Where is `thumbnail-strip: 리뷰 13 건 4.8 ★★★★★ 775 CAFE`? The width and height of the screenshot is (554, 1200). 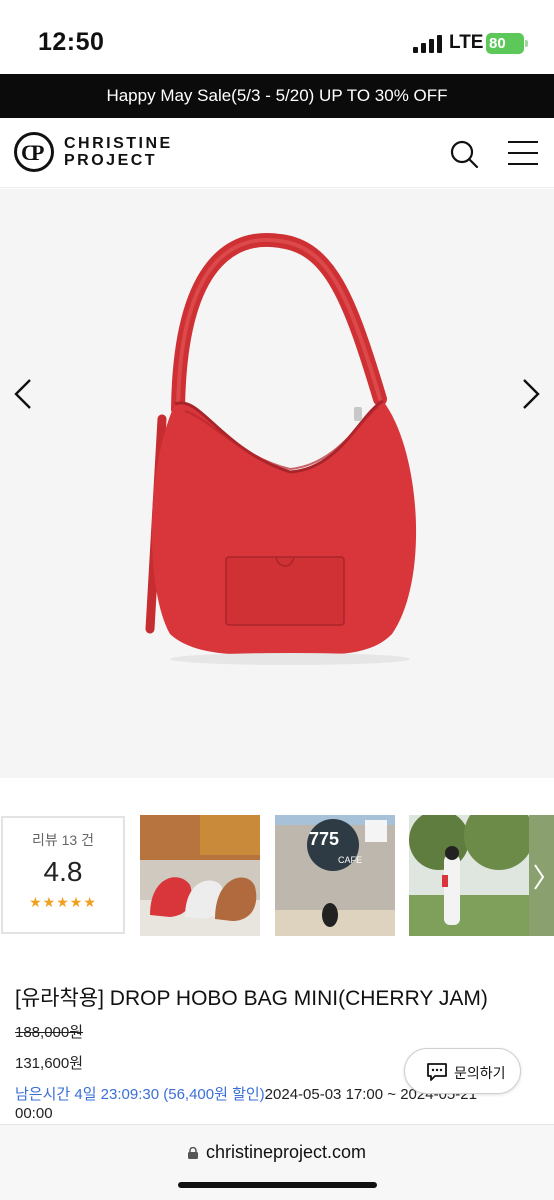 thumbnail-strip: 리뷰 13 건 4.8 ★★★★★ 775 CAFE is located at coordinates (277, 874).